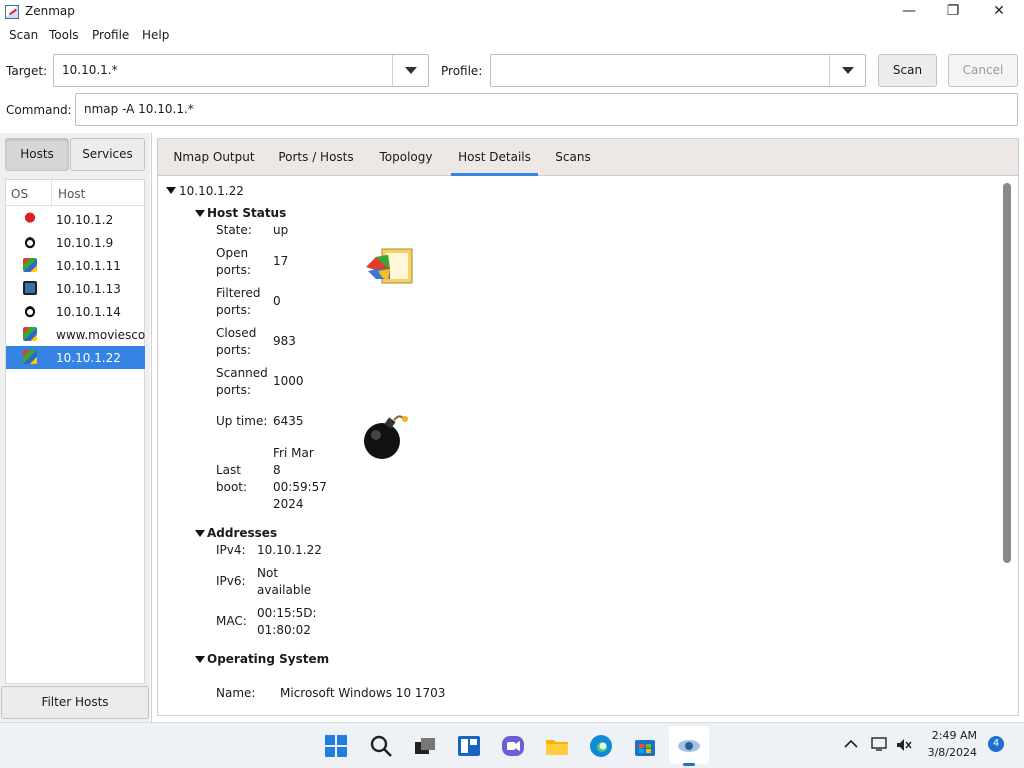 The width and height of the screenshot is (1024, 768). What do you see at coordinates (284, 341) in the screenshot?
I see `closed-ports-value: 983` at bounding box center [284, 341].